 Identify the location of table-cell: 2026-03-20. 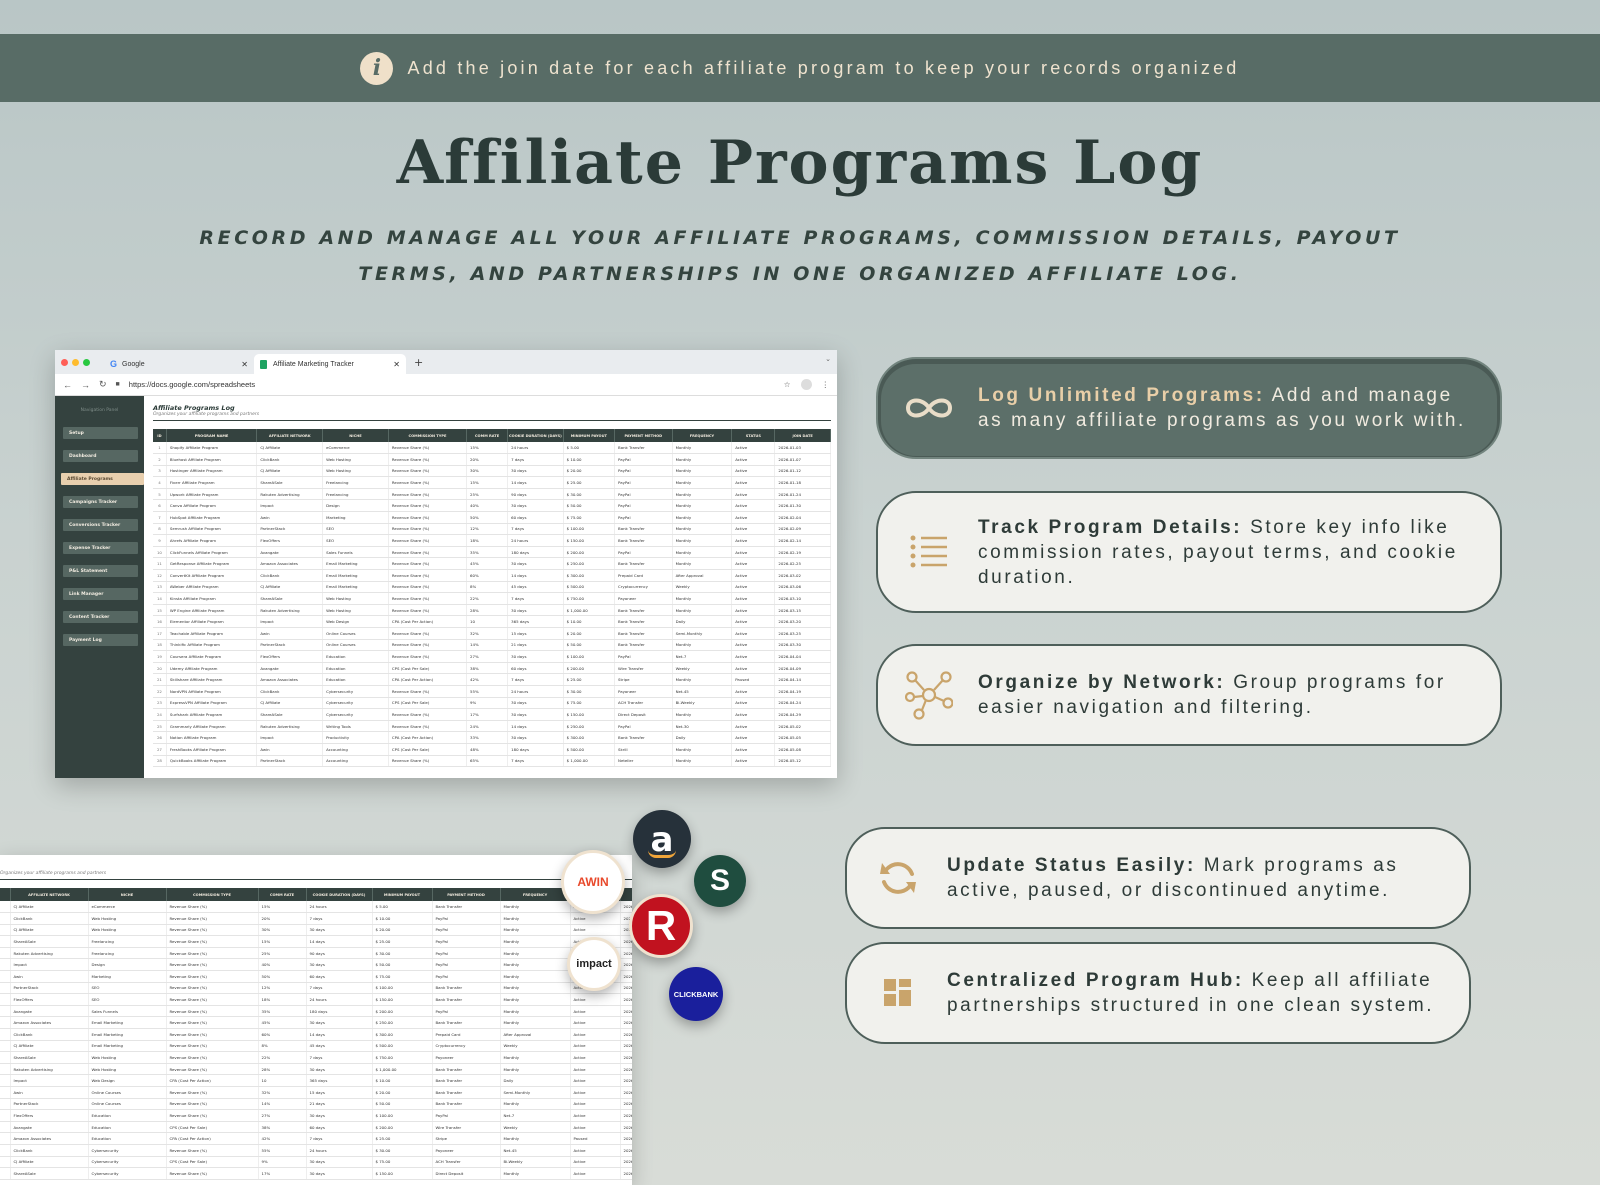
(802, 621).